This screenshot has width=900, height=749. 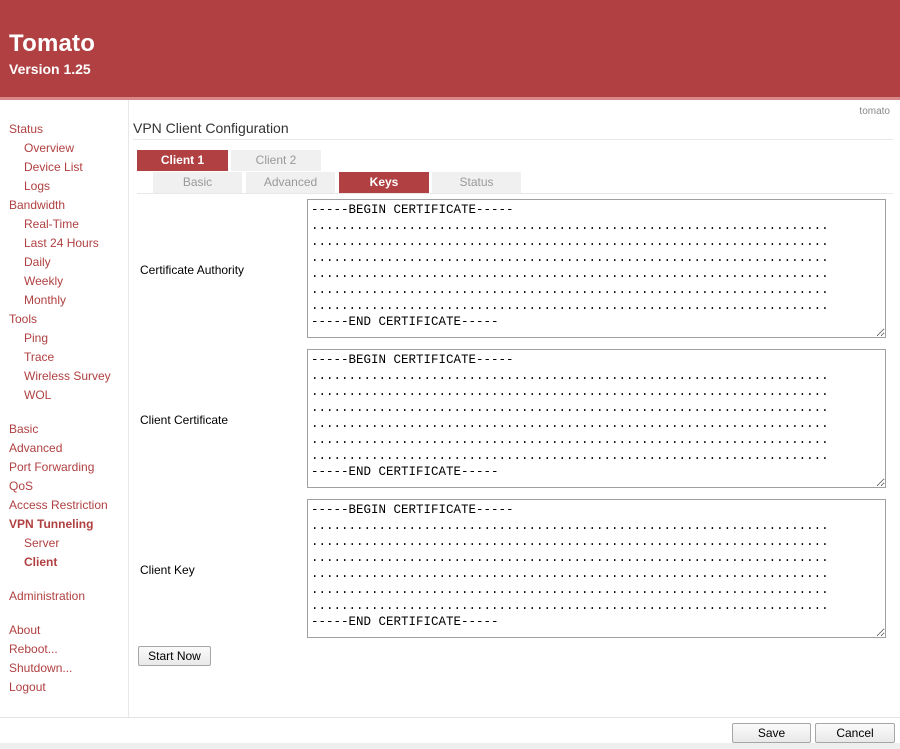 I want to click on tab-keys: Keys, so click(x=384, y=182).